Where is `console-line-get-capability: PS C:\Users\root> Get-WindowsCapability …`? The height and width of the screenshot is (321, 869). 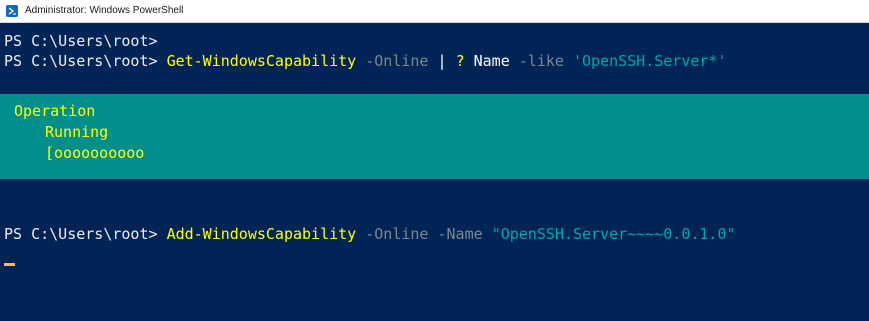
console-line-get-capability: PS C:\Users\root> Get-WindowsCapability … is located at coordinates (365, 61).